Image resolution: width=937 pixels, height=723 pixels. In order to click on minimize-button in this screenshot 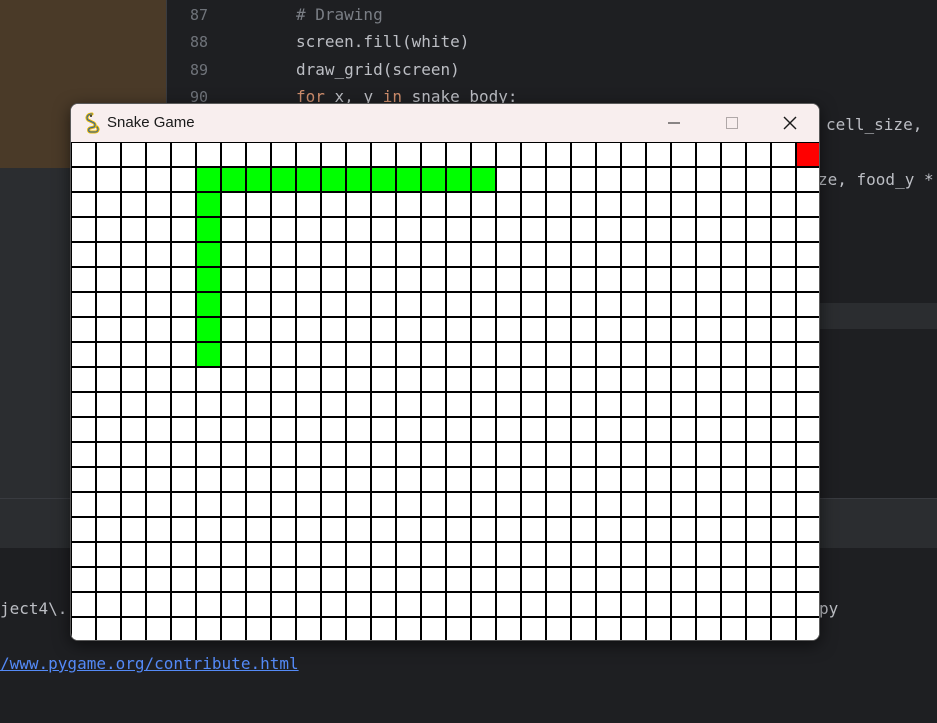, I will do `click(674, 123)`.